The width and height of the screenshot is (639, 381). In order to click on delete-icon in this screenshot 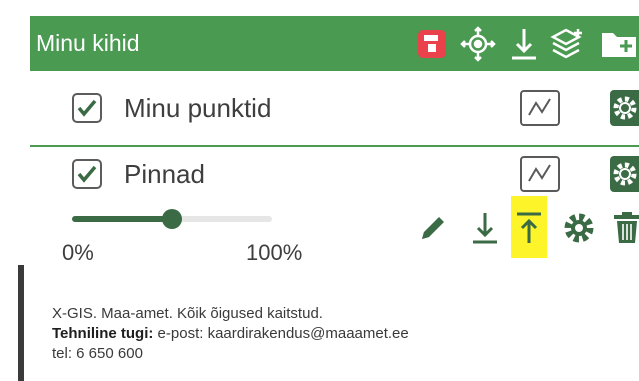, I will do `click(623, 228)`.